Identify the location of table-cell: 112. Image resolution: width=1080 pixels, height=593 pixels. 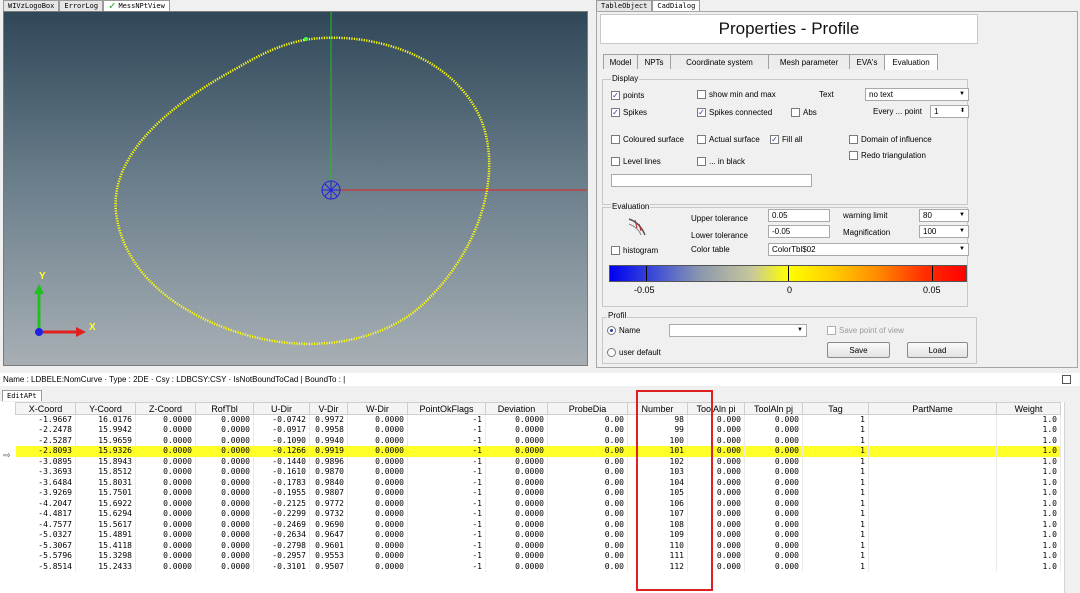
(657, 566).